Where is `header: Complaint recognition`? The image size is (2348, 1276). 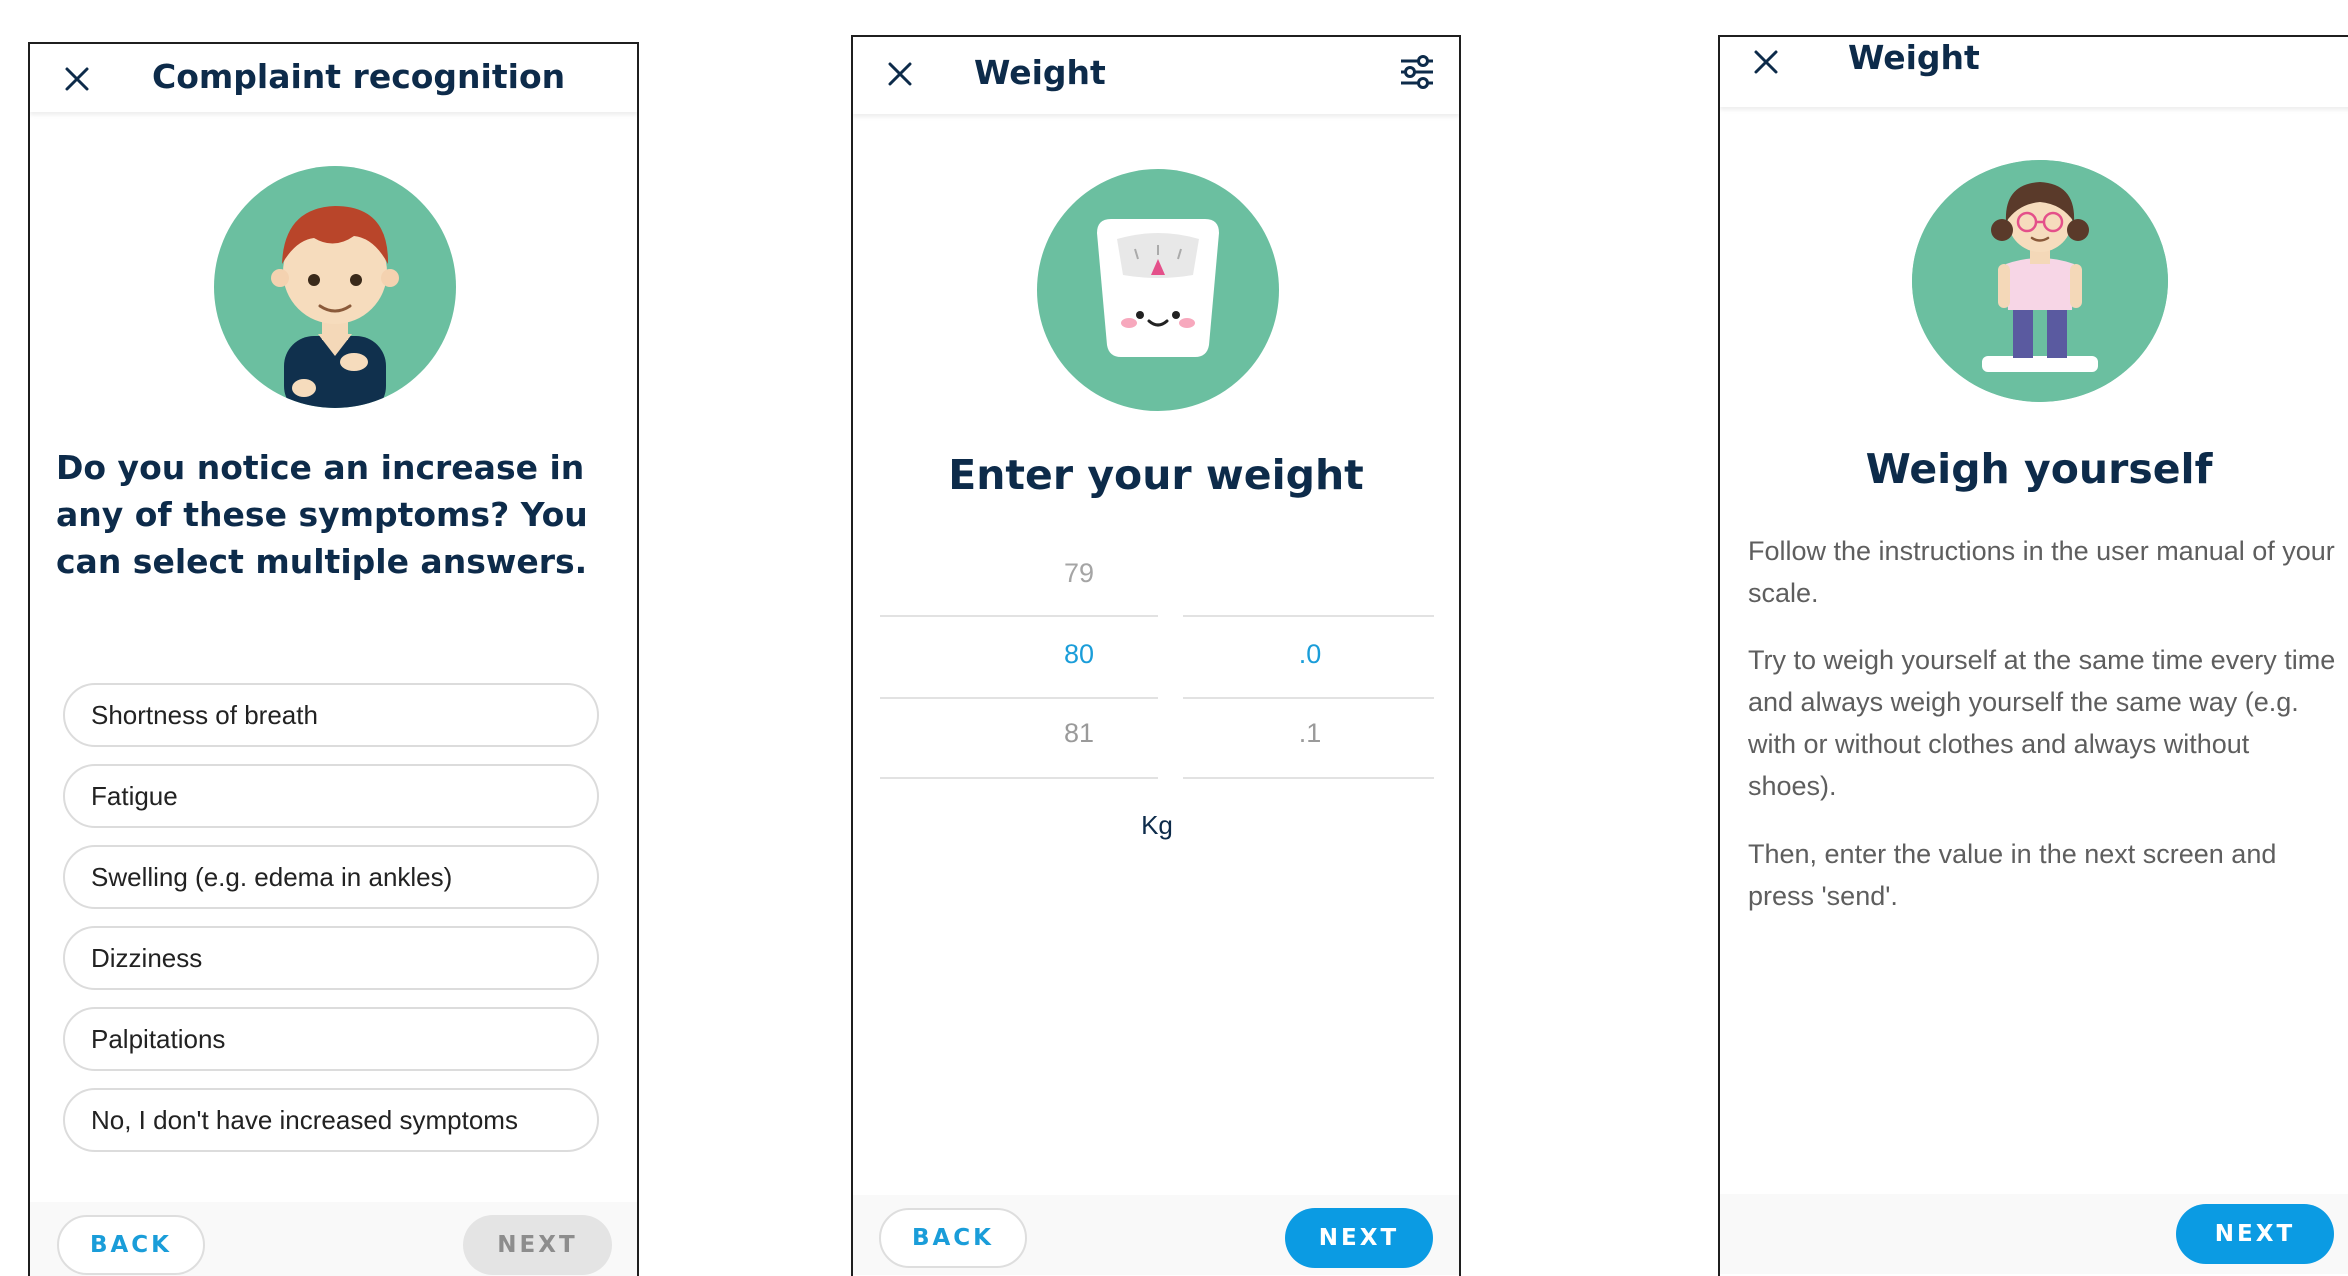 header: Complaint recognition is located at coordinates (333, 78).